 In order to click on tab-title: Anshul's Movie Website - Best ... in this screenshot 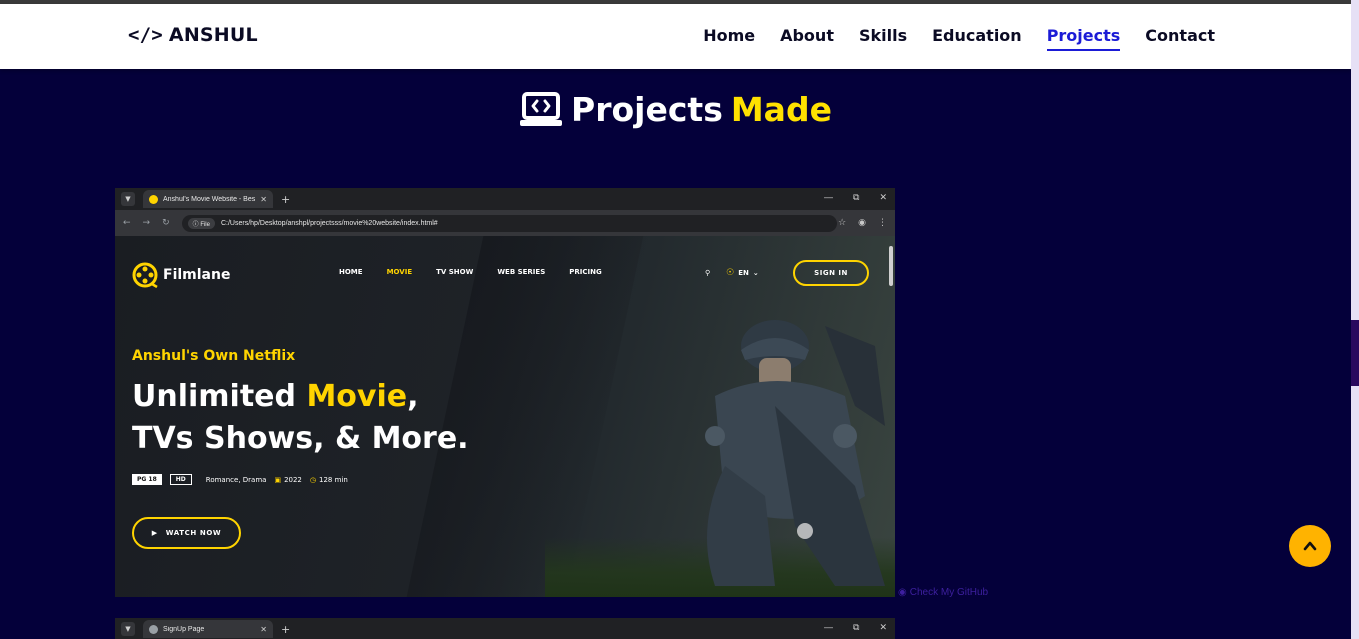, I will do `click(209, 199)`.